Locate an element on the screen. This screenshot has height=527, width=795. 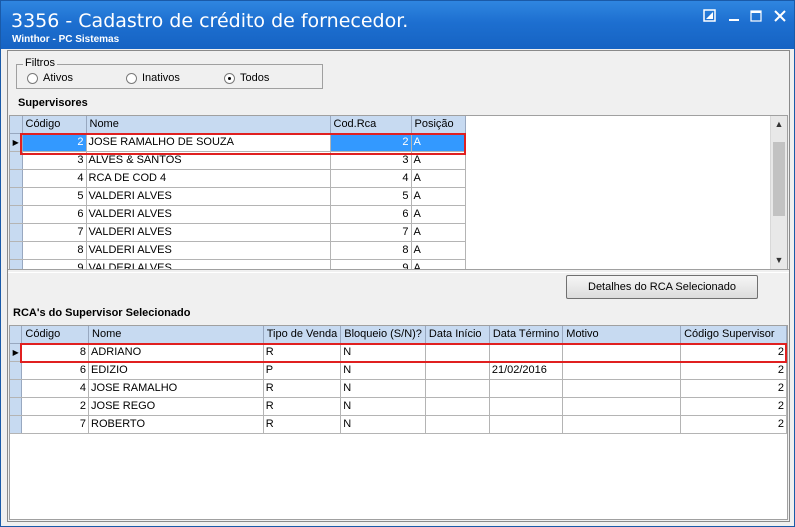
rca-tipo-venda: P is located at coordinates (302, 370).